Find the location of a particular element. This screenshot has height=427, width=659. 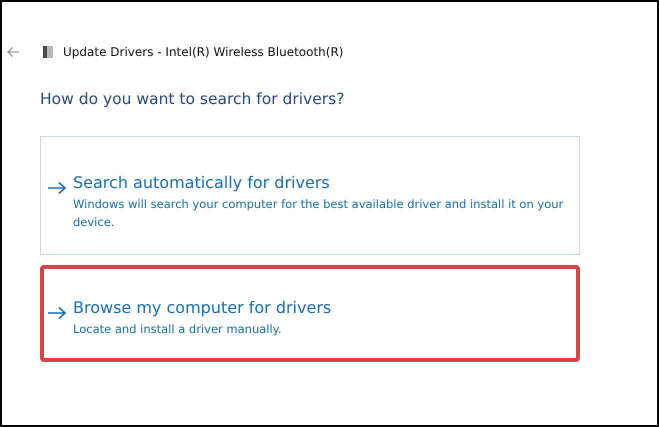

option-title: Search automatically for drivers is located at coordinates (202, 182).